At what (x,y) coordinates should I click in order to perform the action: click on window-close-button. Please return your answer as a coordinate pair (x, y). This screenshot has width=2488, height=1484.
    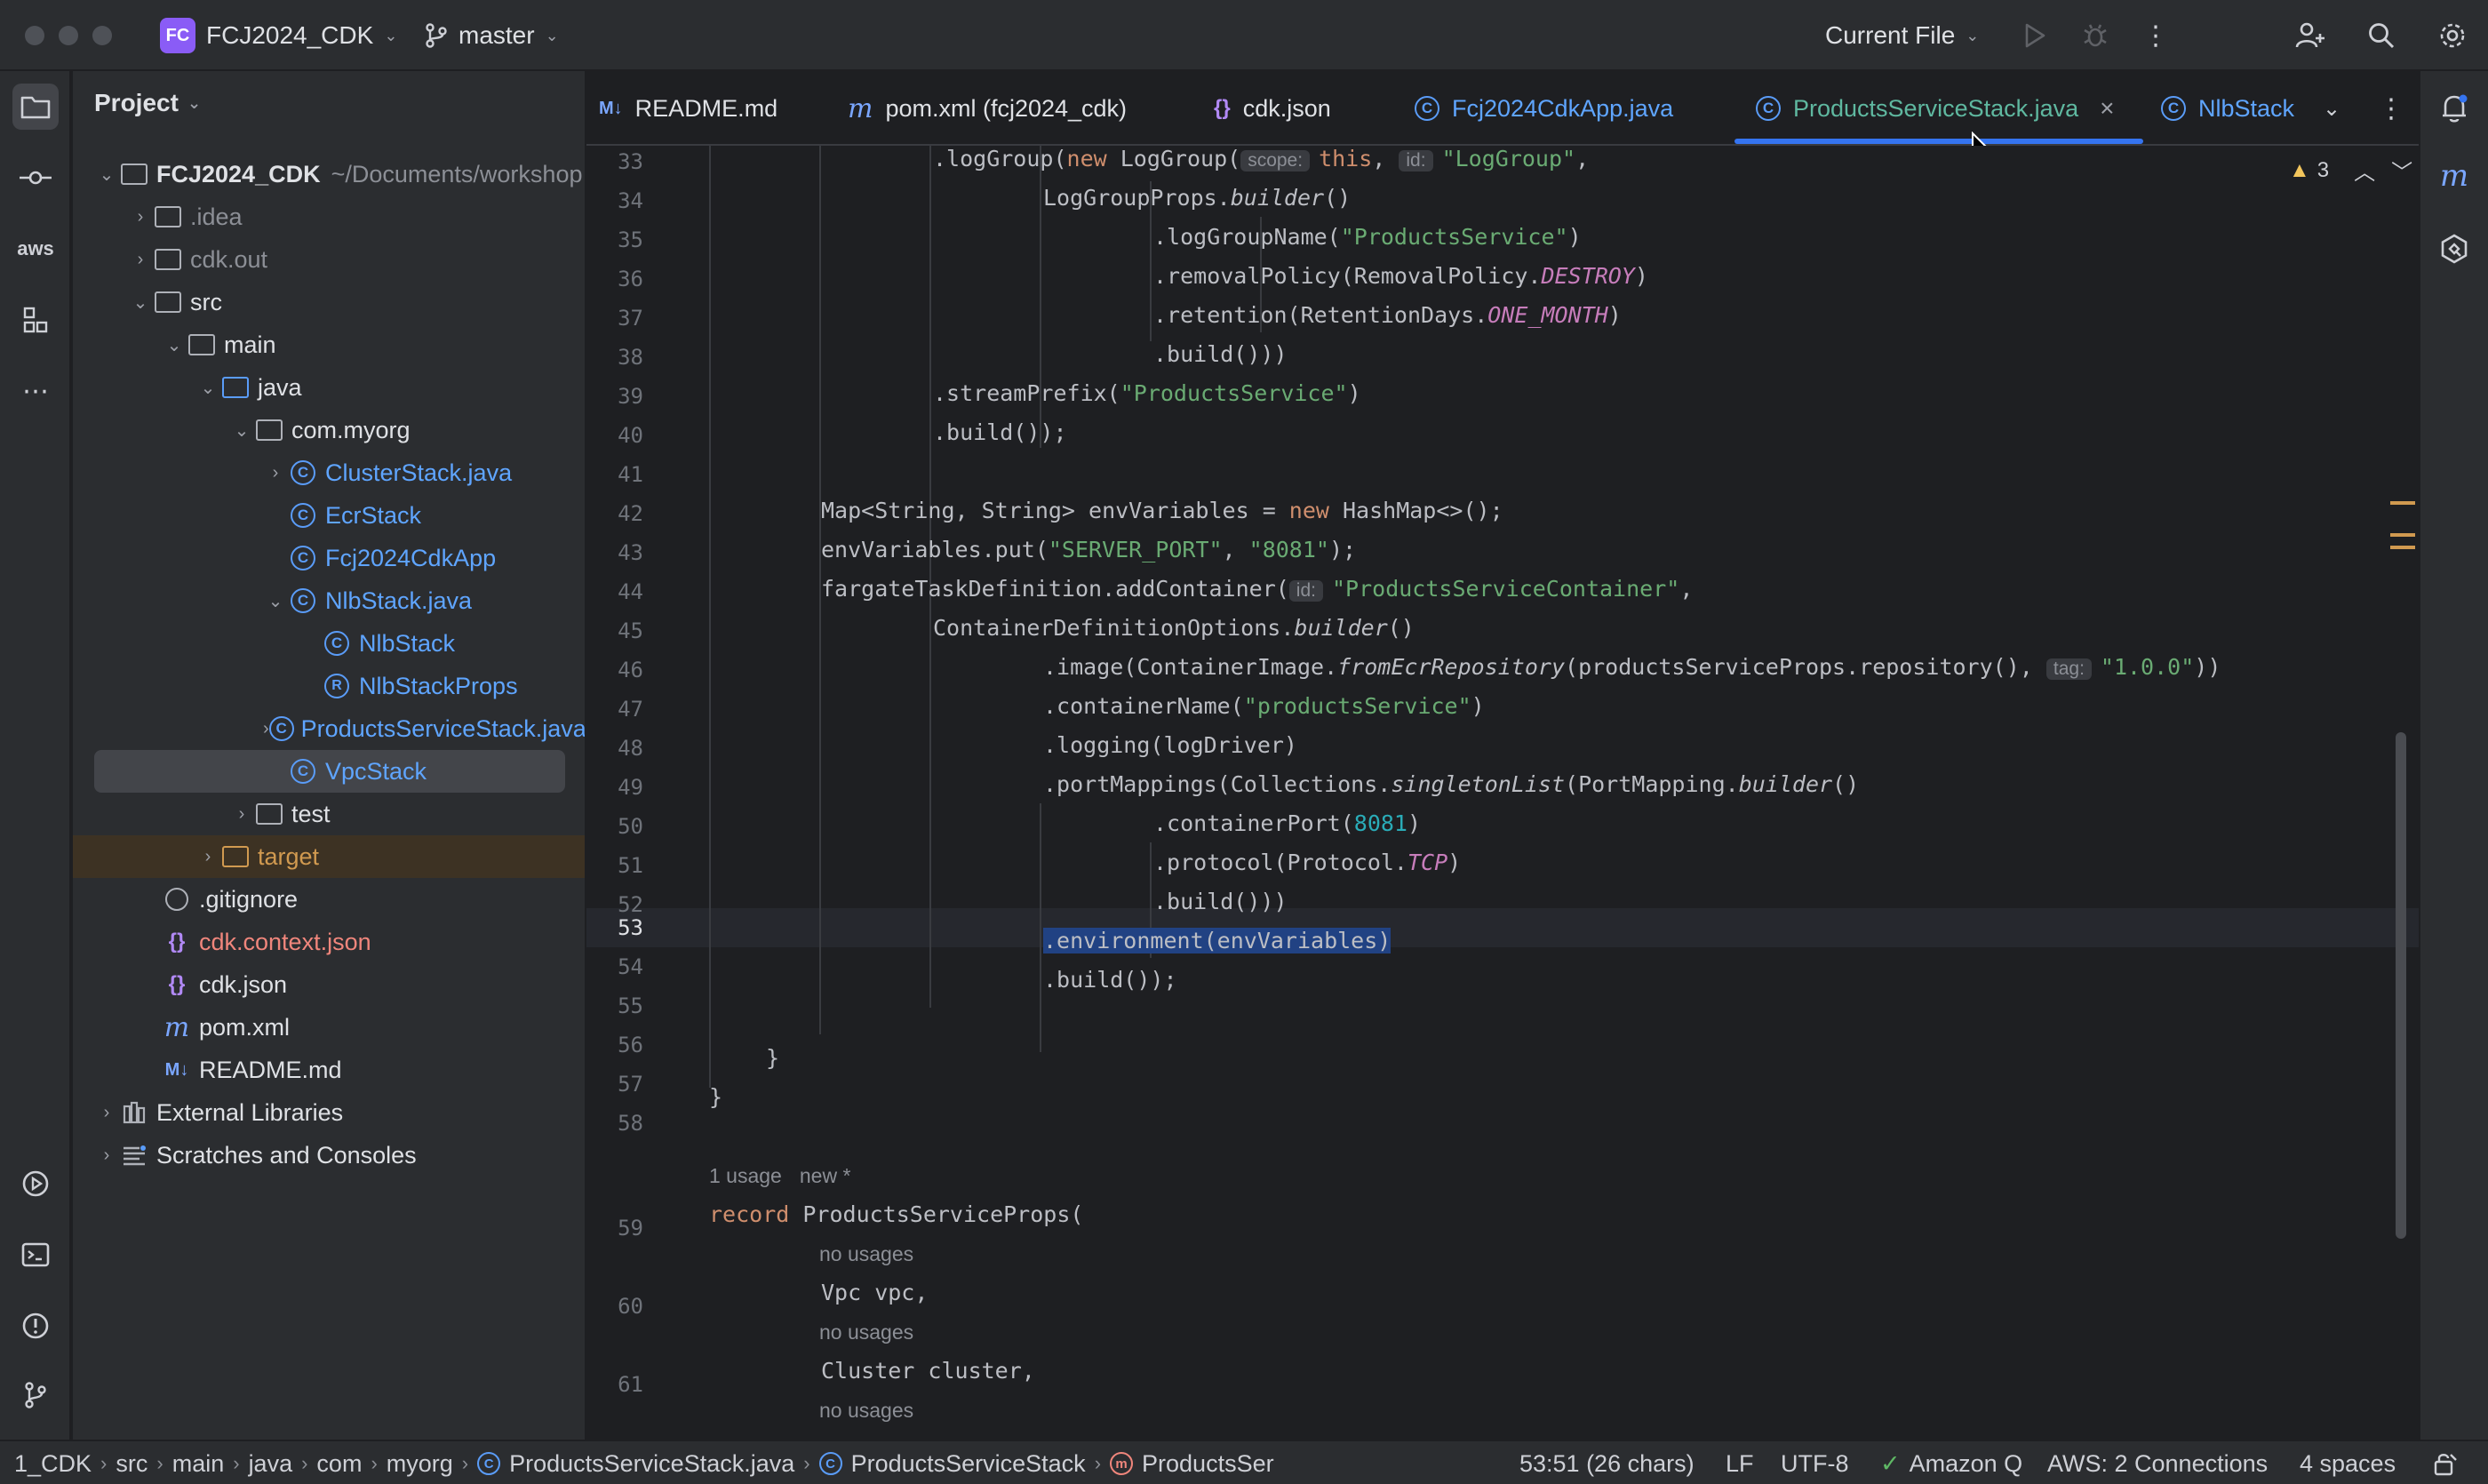
    Looking at the image, I should click on (35, 35).